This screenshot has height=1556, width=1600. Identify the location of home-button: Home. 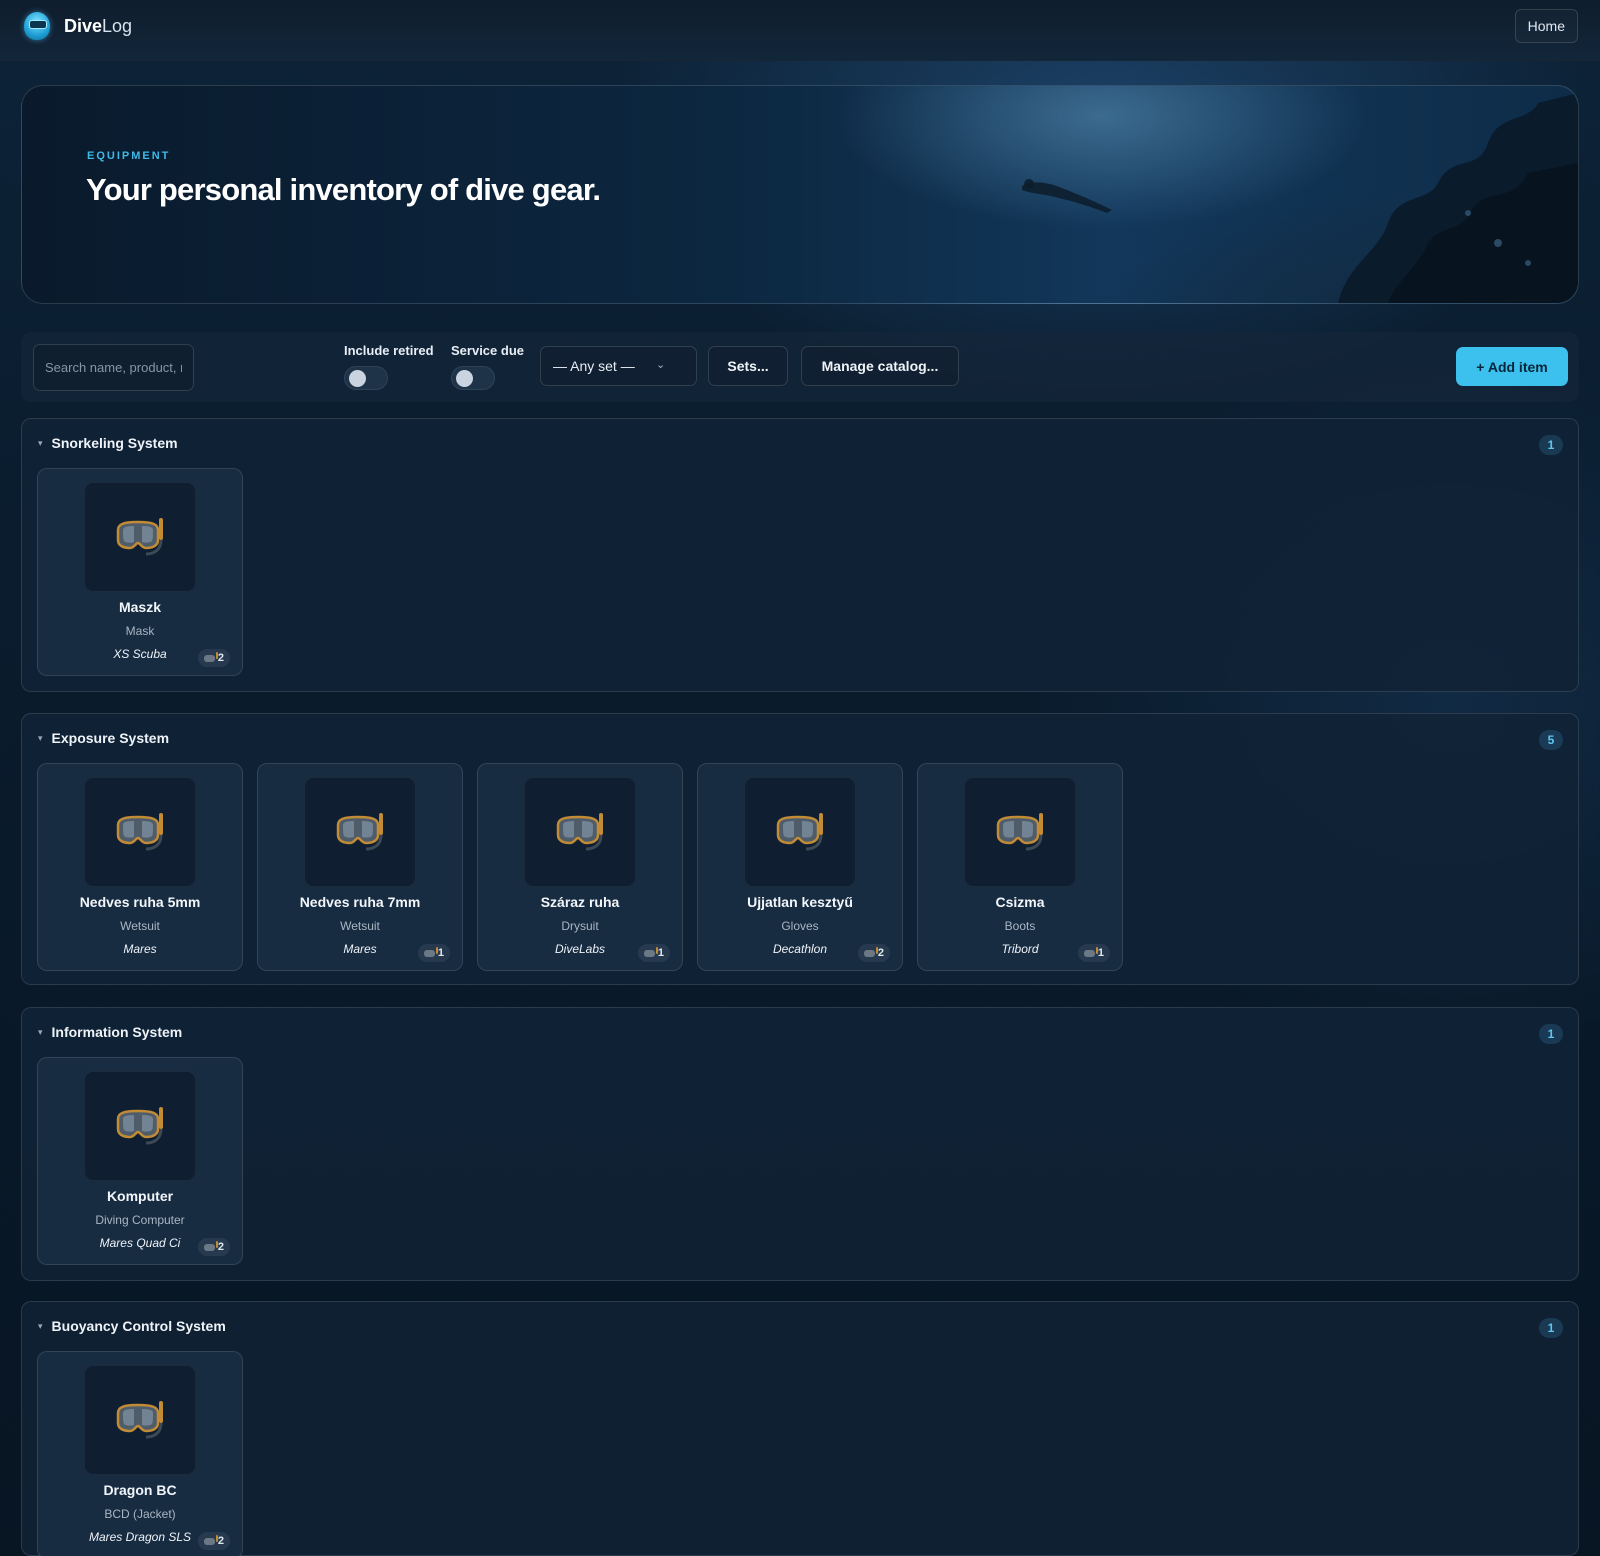
(1546, 26).